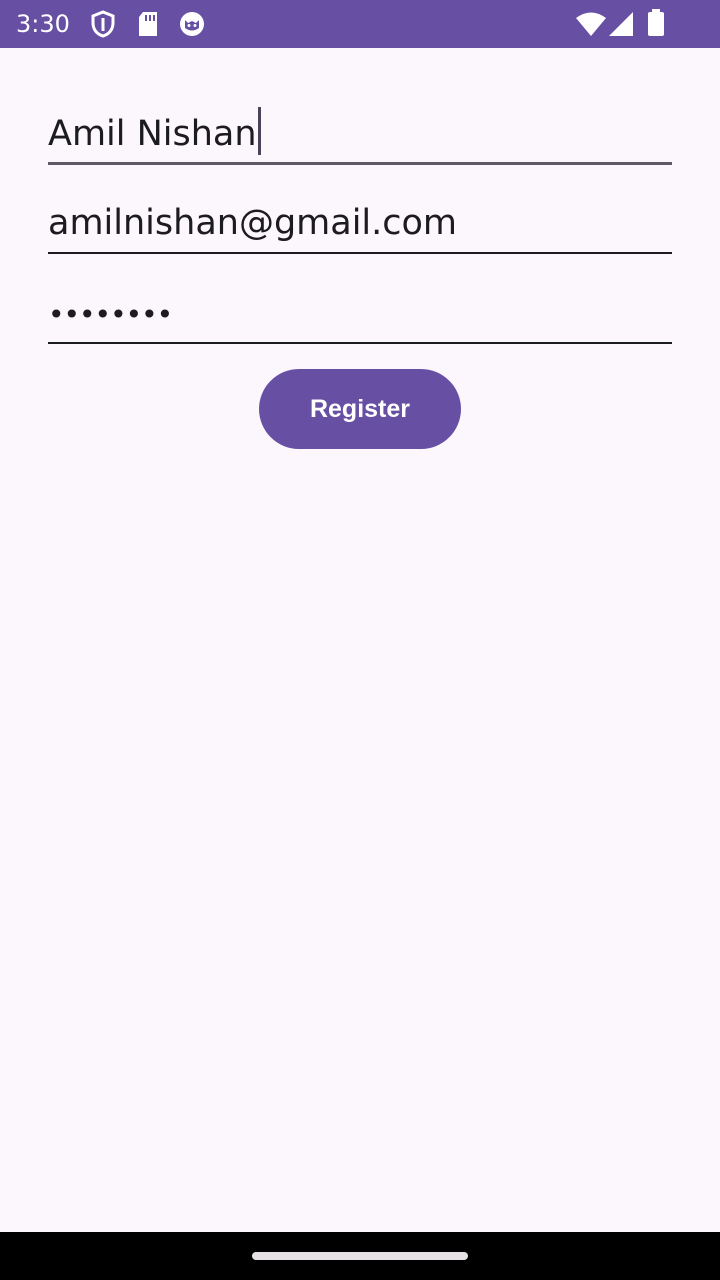  What do you see at coordinates (259, 131) in the screenshot?
I see `text-cursor` at bounding box center [259, 131].